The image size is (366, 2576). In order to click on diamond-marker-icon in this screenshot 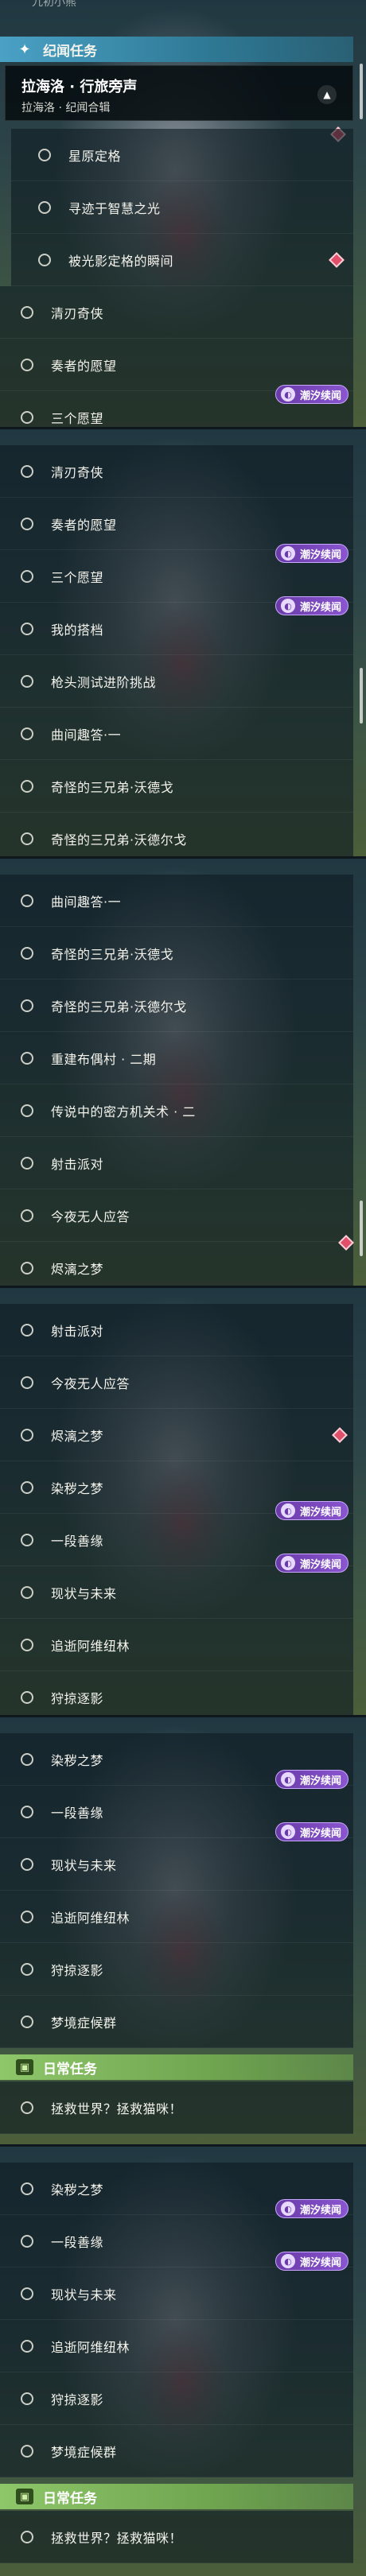, I will do `click(340, 1435)`.